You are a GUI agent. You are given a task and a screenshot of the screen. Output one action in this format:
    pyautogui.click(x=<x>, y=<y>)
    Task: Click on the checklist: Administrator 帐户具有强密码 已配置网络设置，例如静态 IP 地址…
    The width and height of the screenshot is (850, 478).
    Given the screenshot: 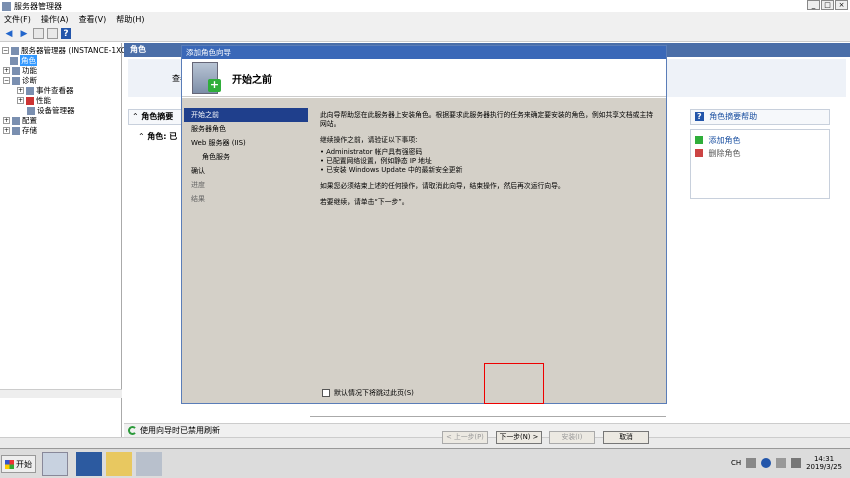 What is the action you would take?
    pyautogui.click(x=488, y=161)
    